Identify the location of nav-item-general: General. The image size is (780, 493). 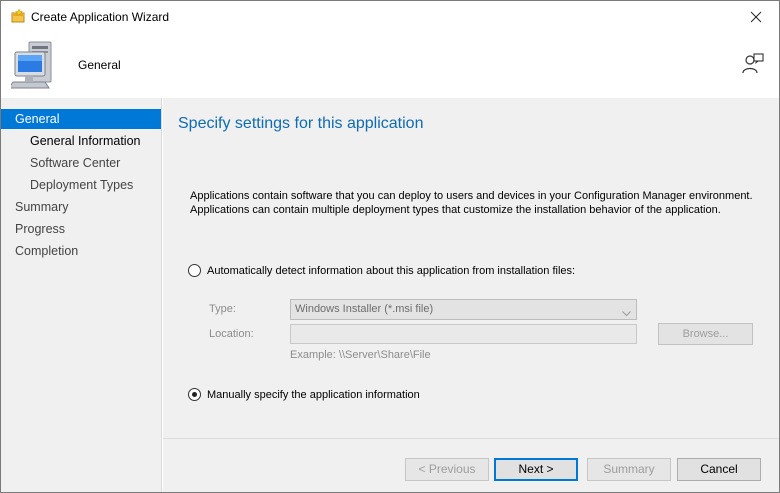
(81, 119).